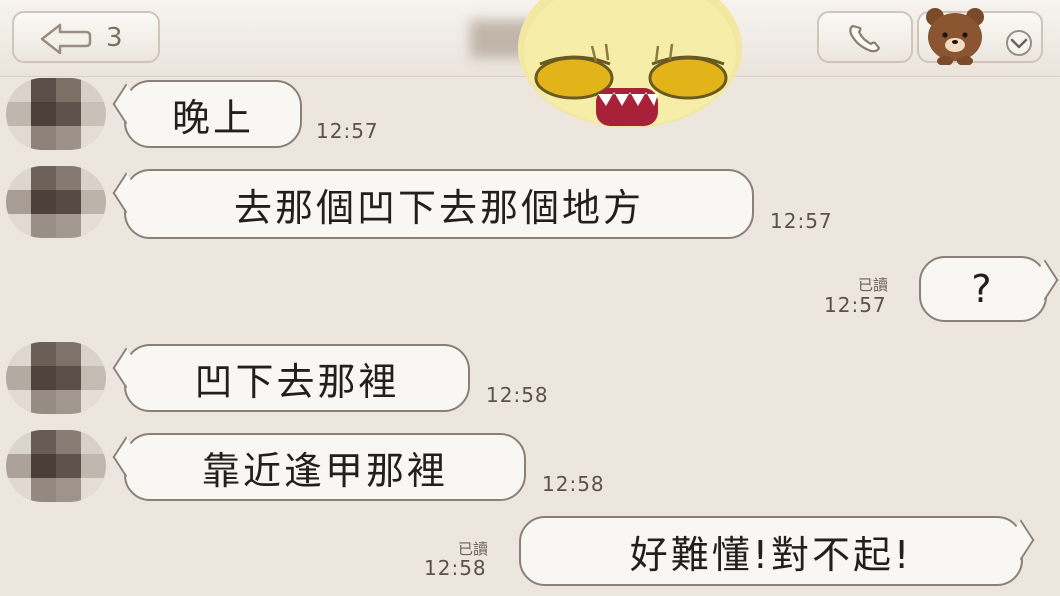 This screenshot has width=1060, height=596. I want to click on phone-icon, so click(865, 38).